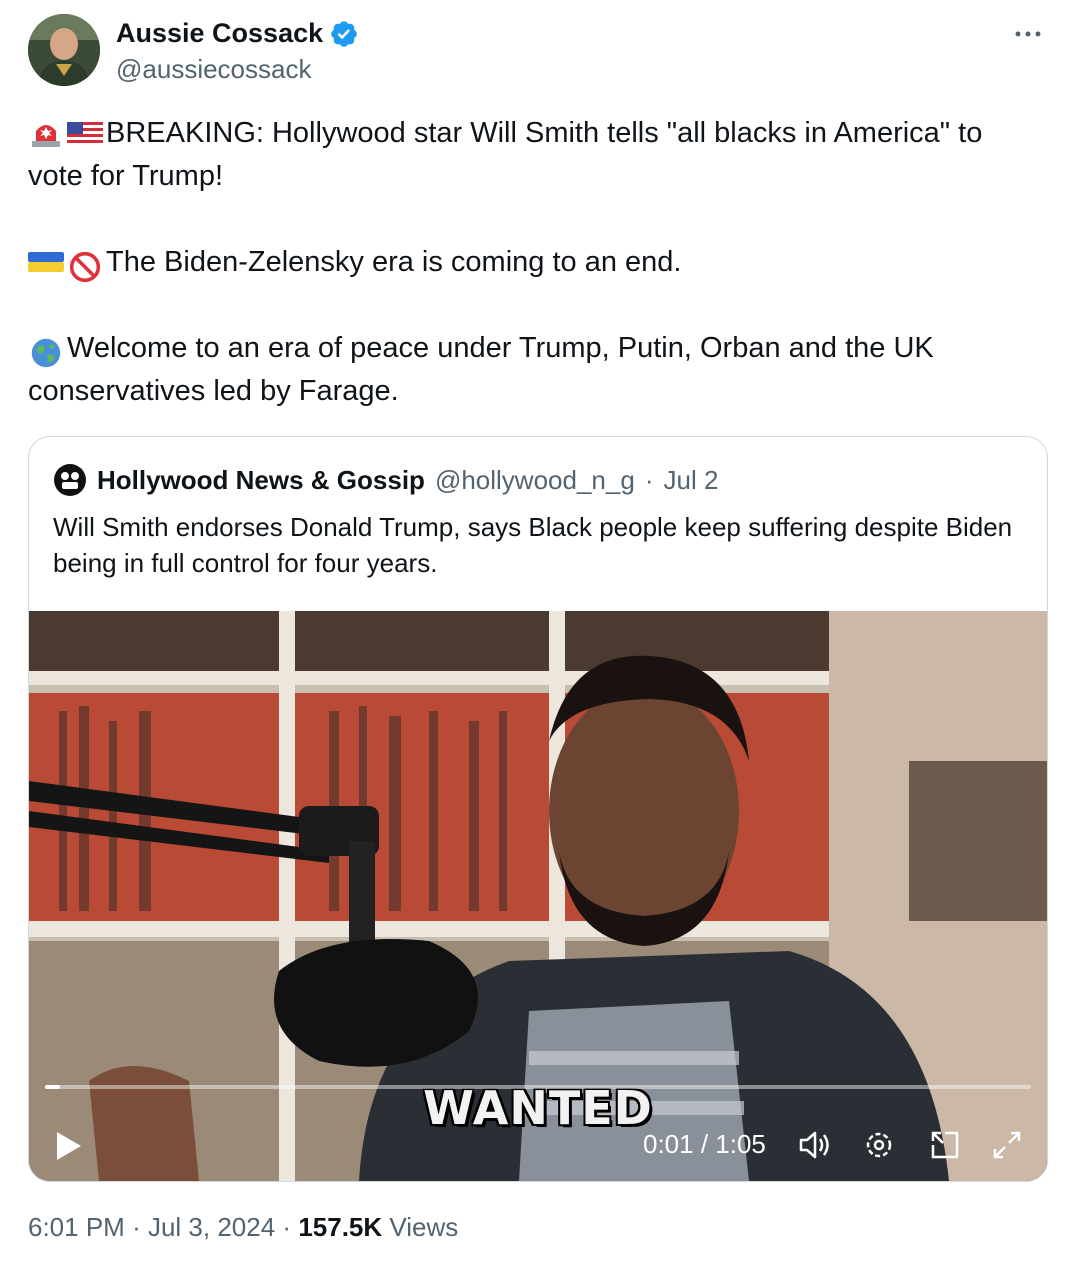 The width and height of the screenshot is (1076, 1274). What do you see at coordinates (538, 52) in the screenshot?
I see `tweet-header: Aussie Cossack @aussiecossack` at bounding box center [538, 52].